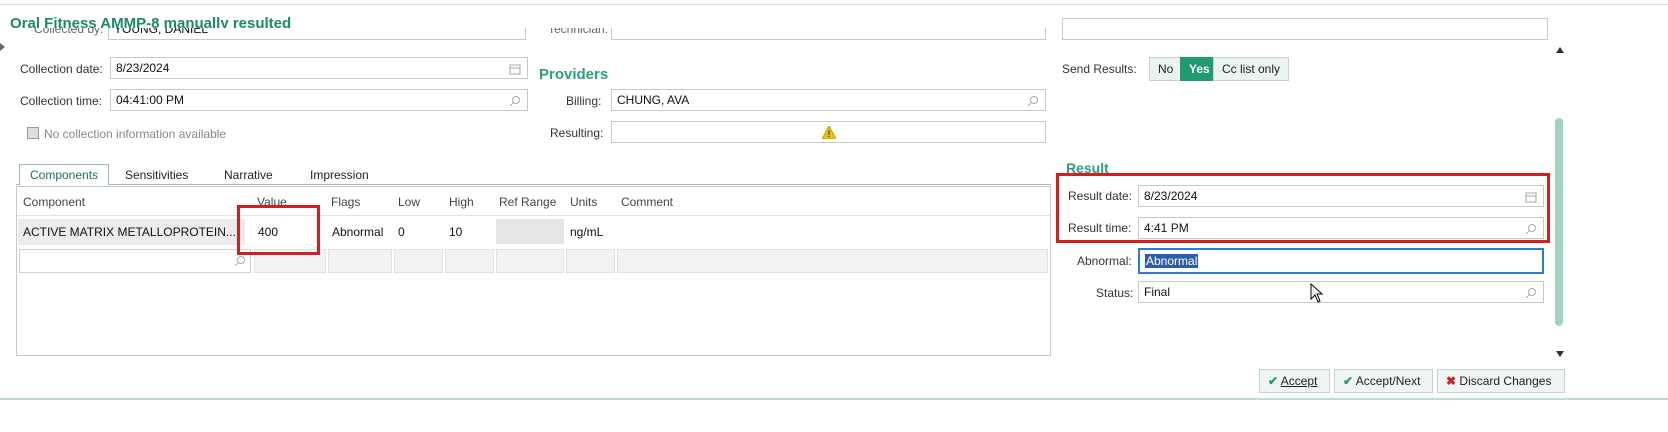 The width and height of the screenshot is (1668, 432). What do you see at coordinates (578, 32) in the screenshot?
I see `technician-label: Technician:` at bounding box center [578, 32].